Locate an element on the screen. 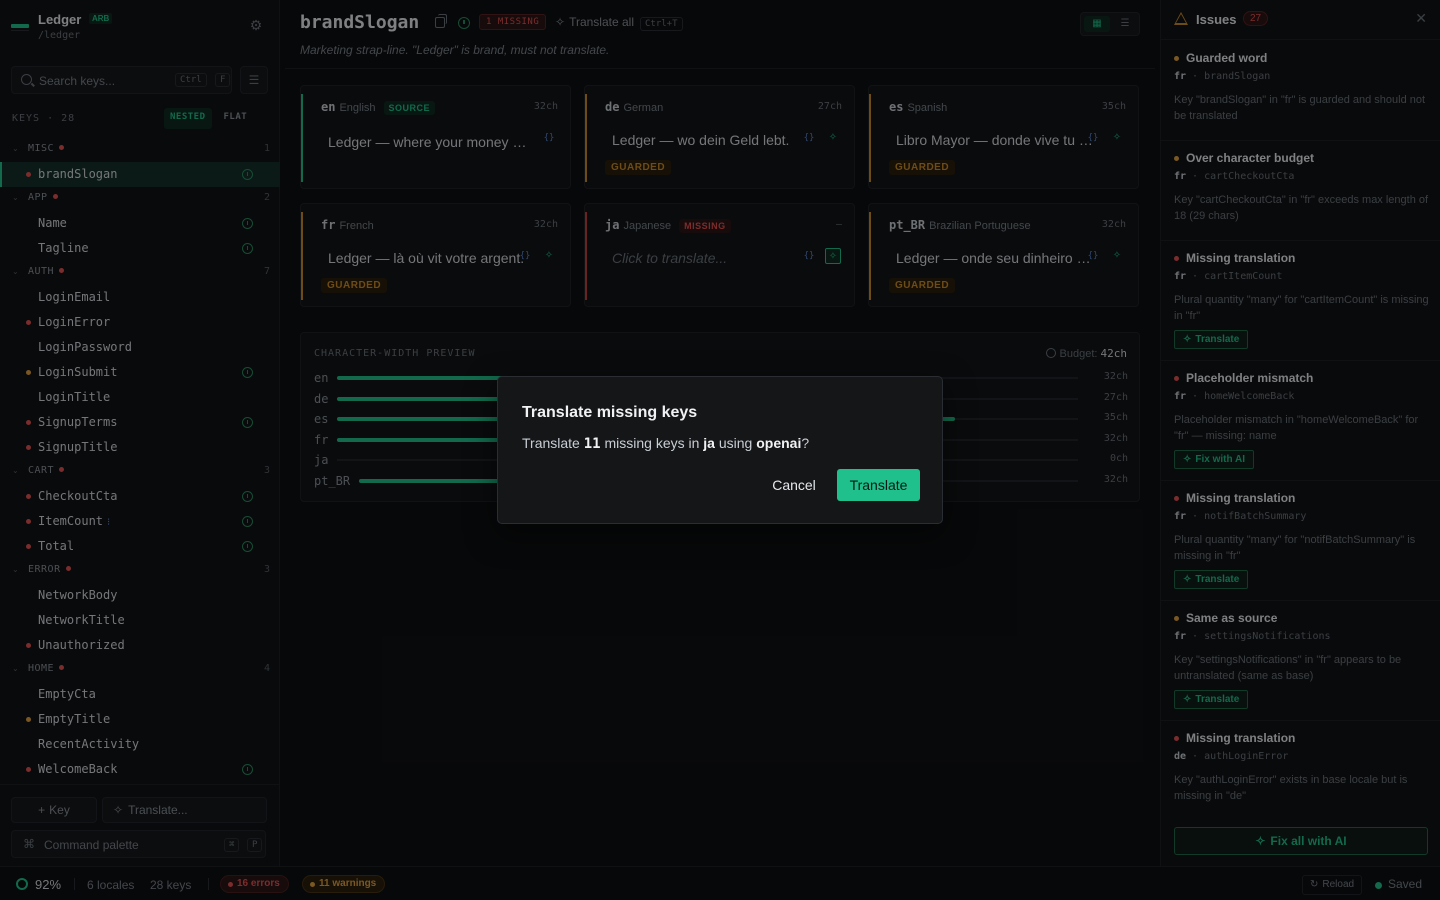  dialog-text: using is located at coordinates (735, 443).